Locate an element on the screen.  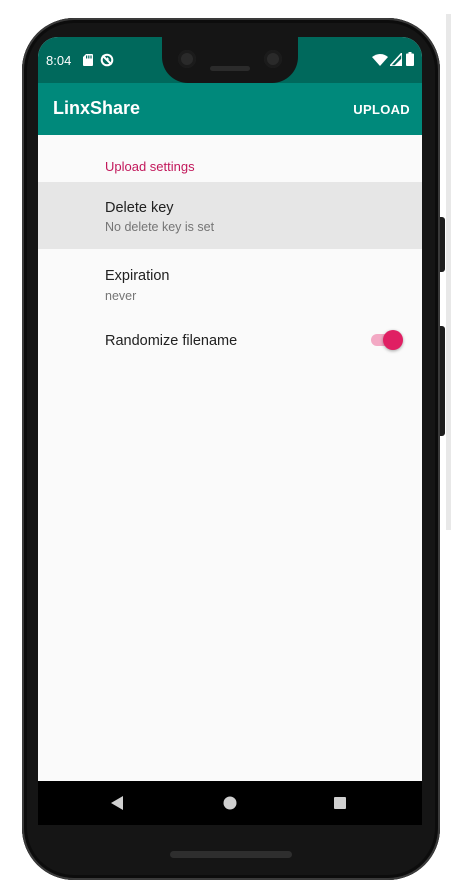
pref-summary: No delete key is set is located at coordinates (160, 227).